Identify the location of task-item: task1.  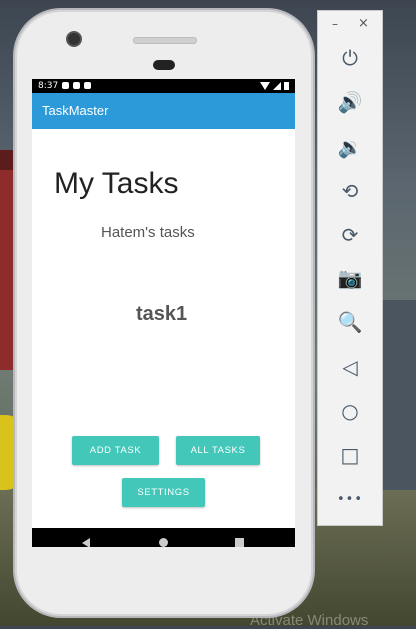
(161, 314).